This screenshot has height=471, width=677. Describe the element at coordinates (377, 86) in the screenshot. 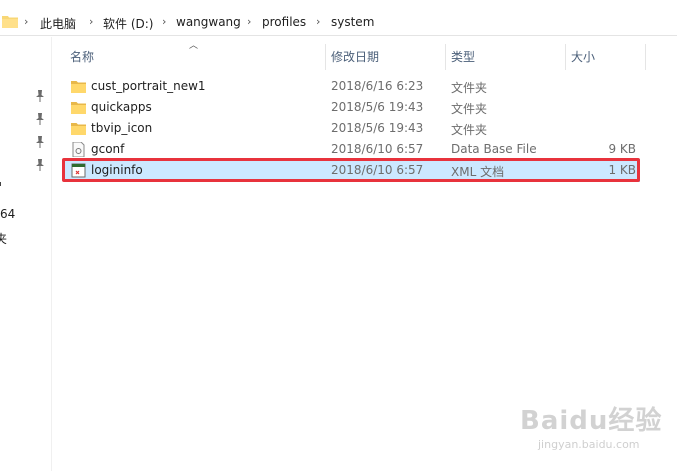

I see `file-date: 2018/6/16 6:23` at that location.